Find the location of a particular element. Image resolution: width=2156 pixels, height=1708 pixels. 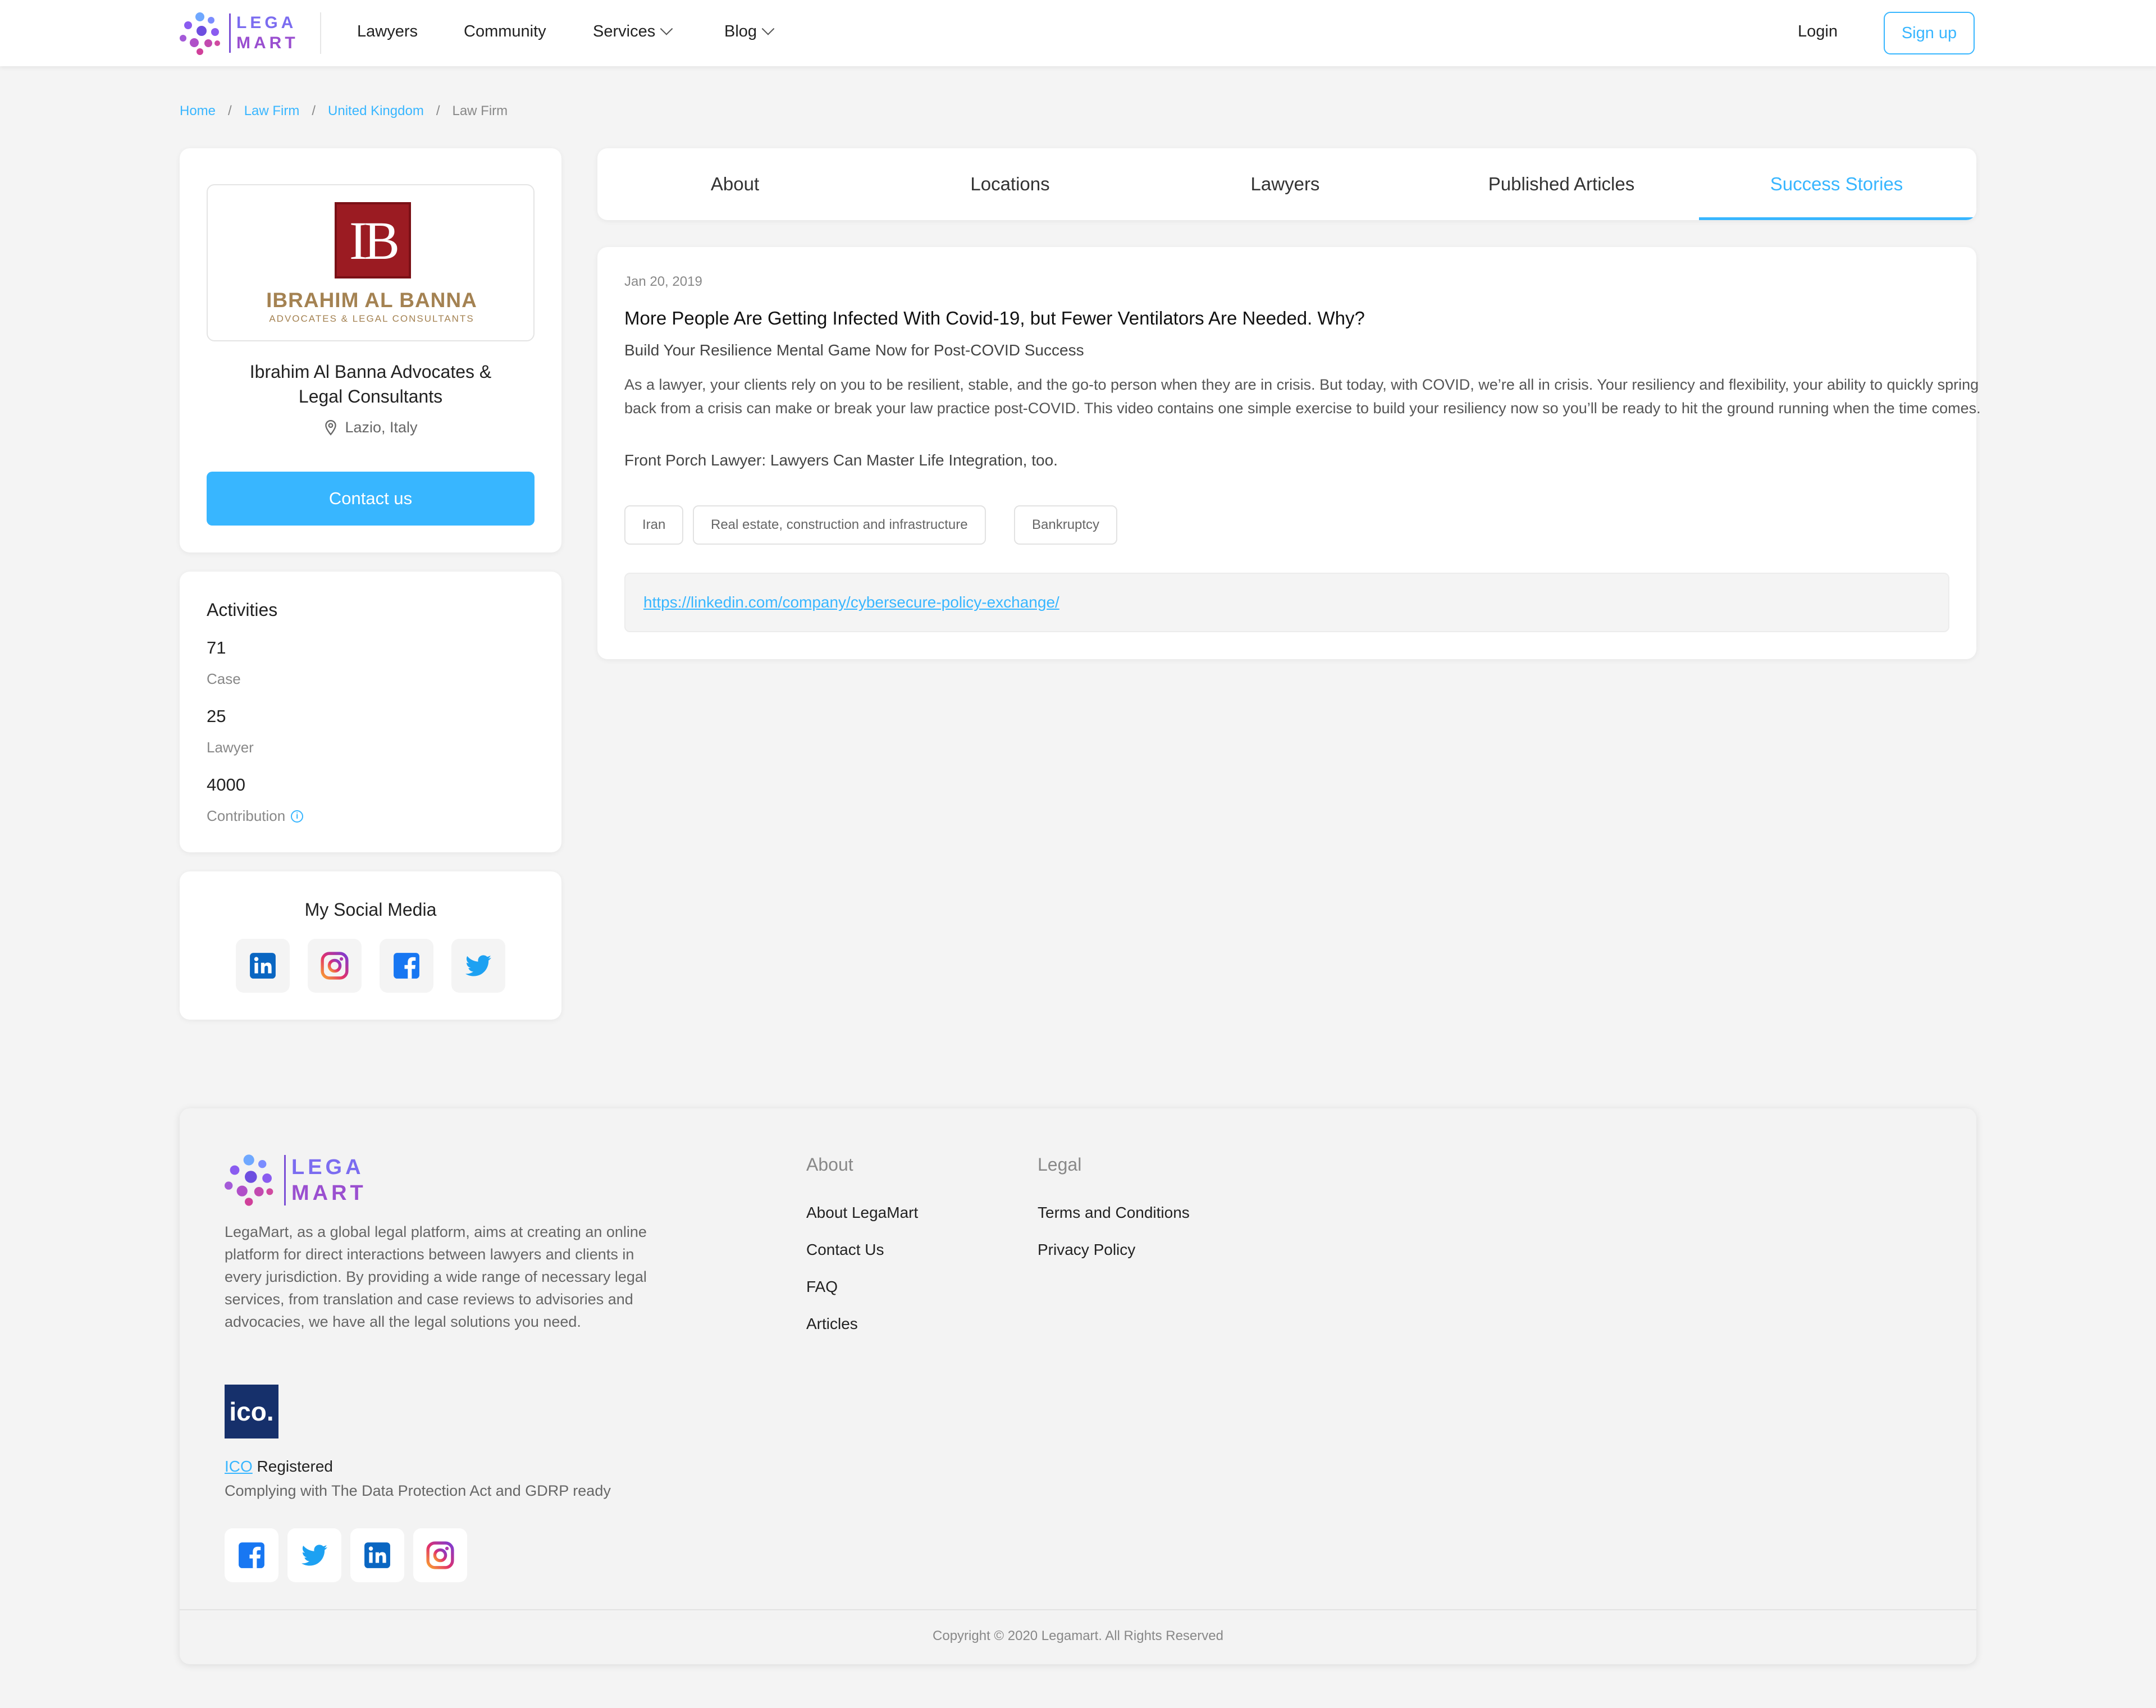

tab-published-articles: Published Articles is located at coordinates (1561, 184).